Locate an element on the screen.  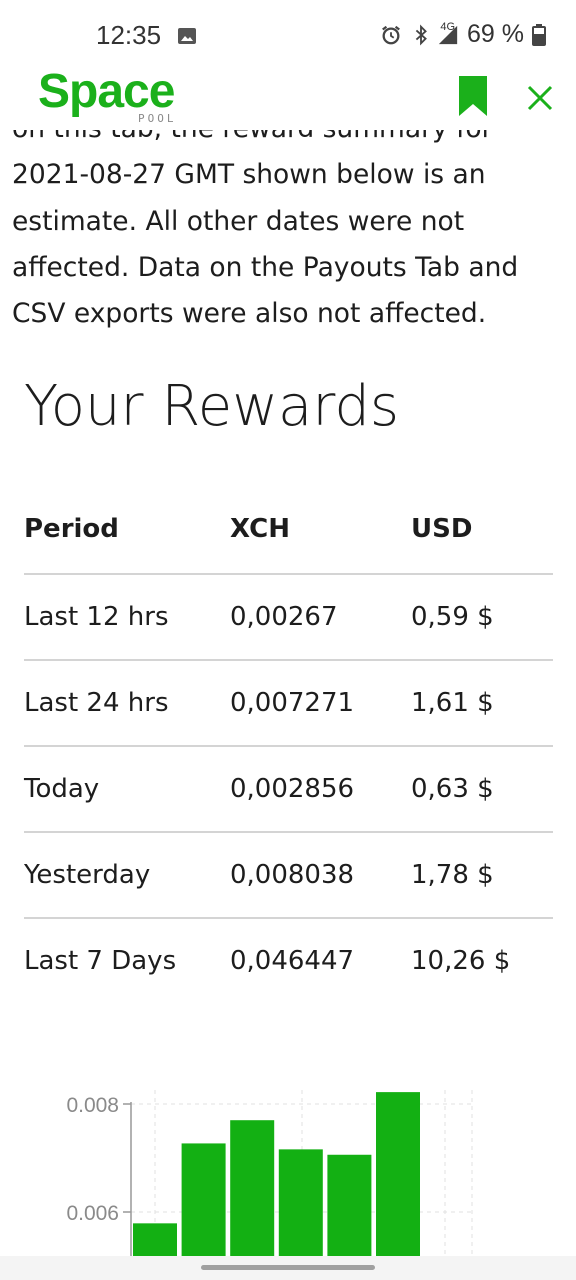
logo-subtext: POOL is located at coordinates (157, 118).